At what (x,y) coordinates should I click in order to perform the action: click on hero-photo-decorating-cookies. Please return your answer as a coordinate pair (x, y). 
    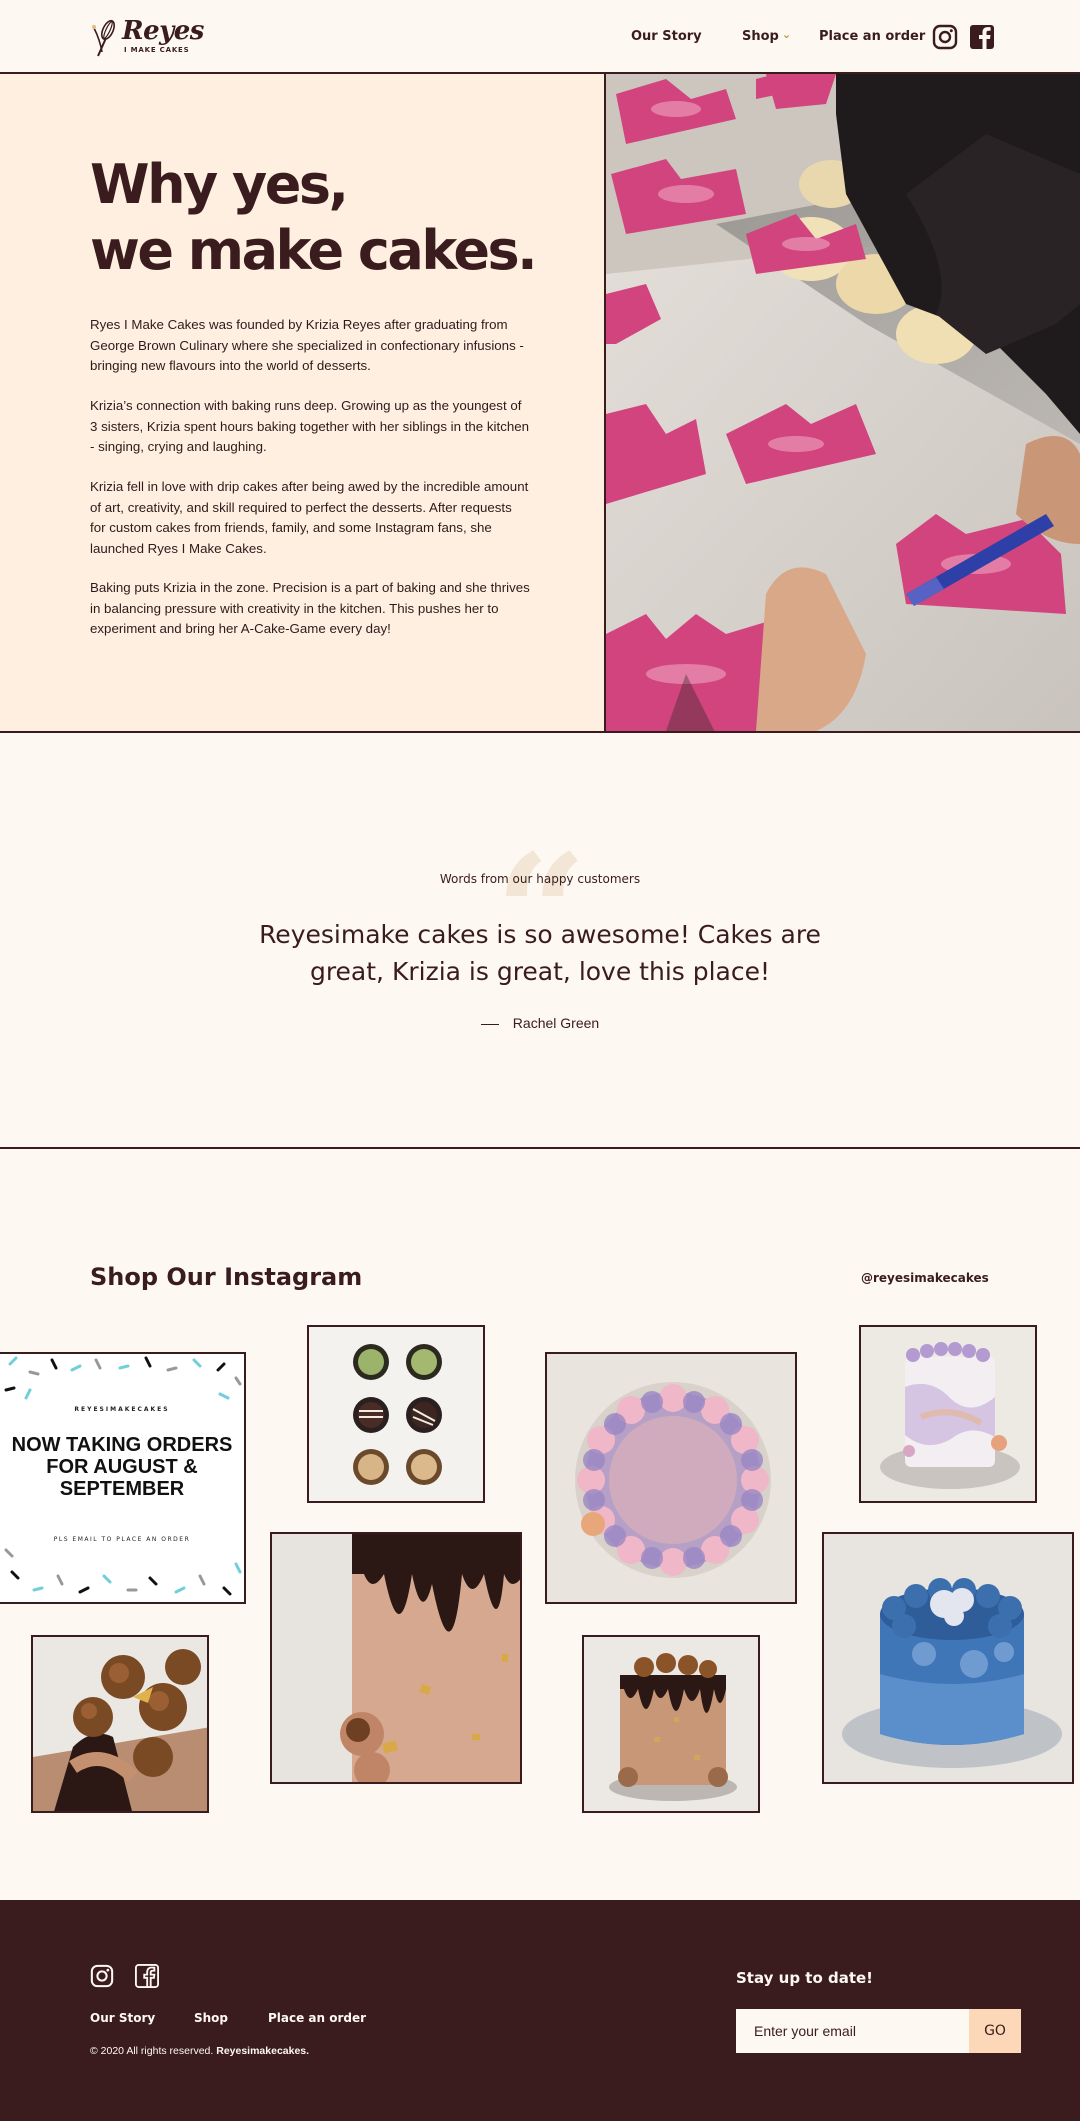
    Looking at the image, I should click on (843, 402).